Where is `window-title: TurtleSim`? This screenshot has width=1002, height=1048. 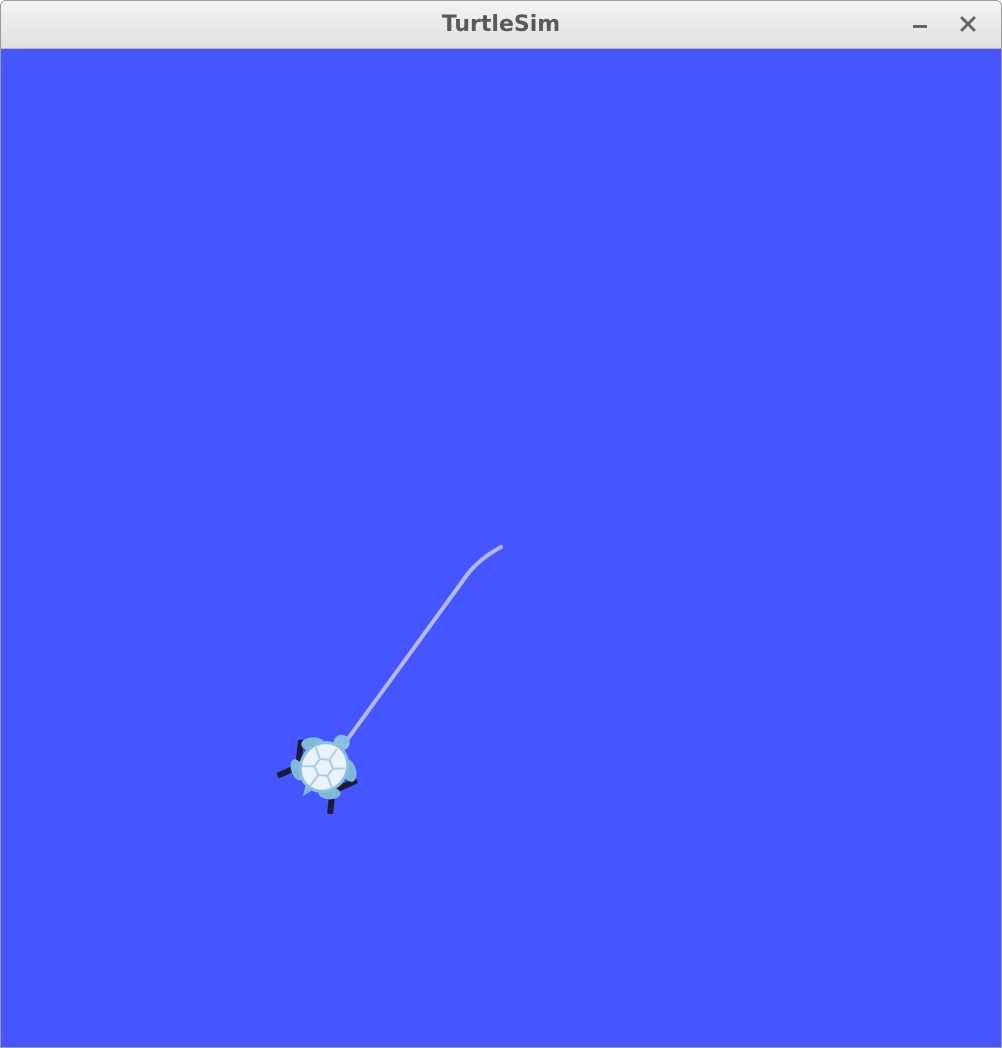 window-title: TurtleSim is located at coordinates (501, 24).